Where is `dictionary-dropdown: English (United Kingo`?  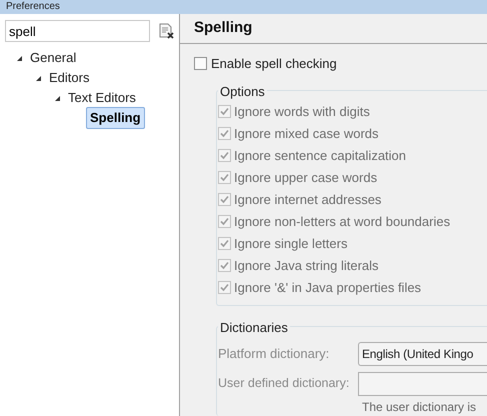 dictionary-dropdown: English (United Kingo is located at coordinates (422, 354).